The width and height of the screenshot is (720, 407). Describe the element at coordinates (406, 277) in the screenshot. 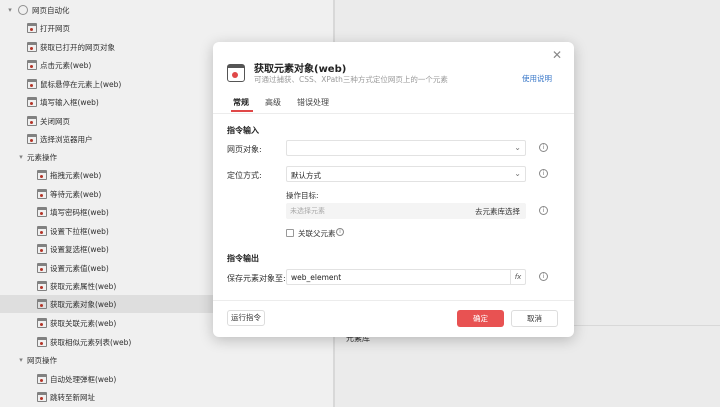

I see `save-variable-input: web_element fx` at that location.